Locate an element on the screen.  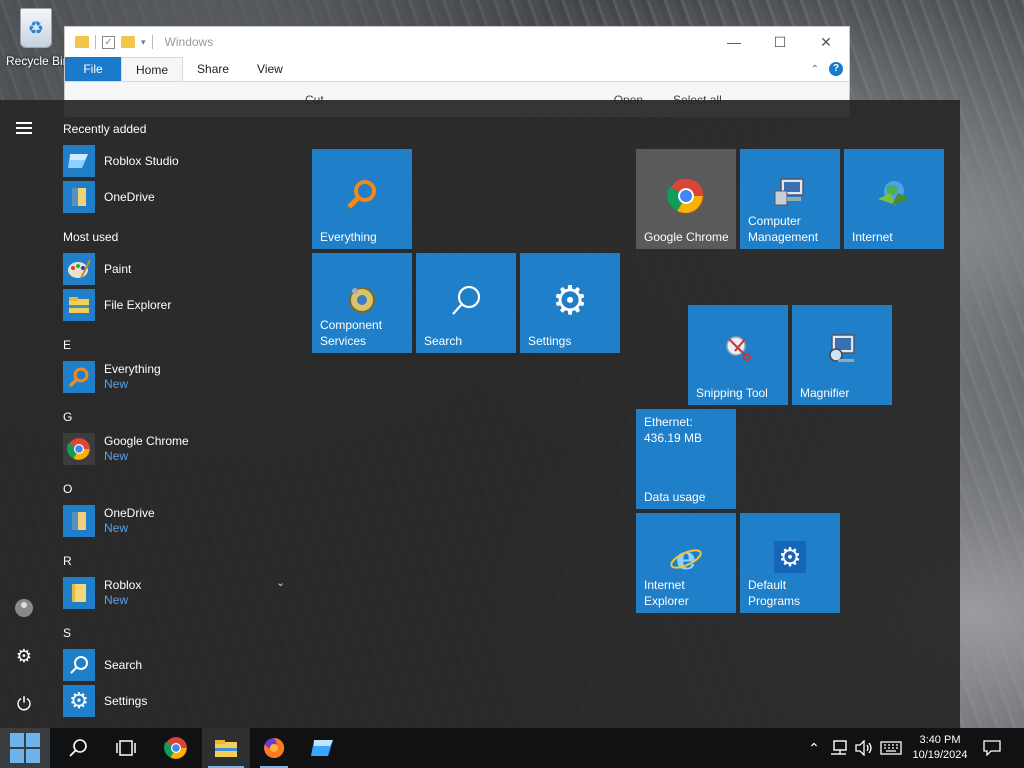
group-header-r: R is located at coordinates (67, 561).